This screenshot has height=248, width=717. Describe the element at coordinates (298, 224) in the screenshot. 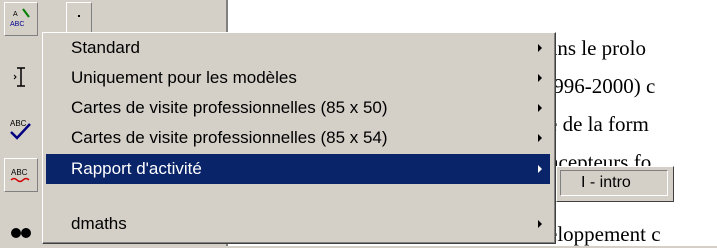

I see `menu-item-dmaths: dmaths` at that location.